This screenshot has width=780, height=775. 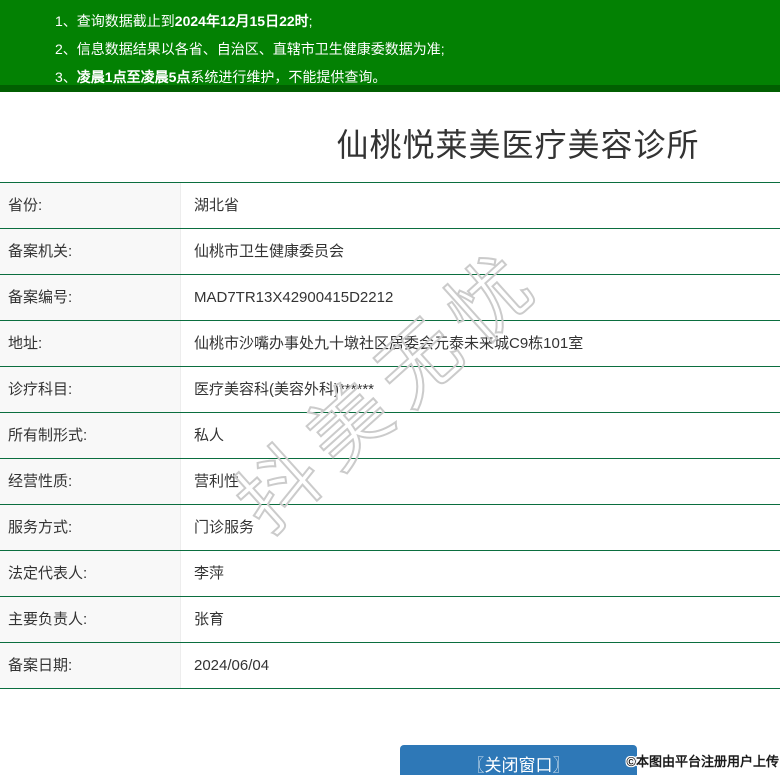 I want to click on field-value: 营利性, so click(x=480, y=481).